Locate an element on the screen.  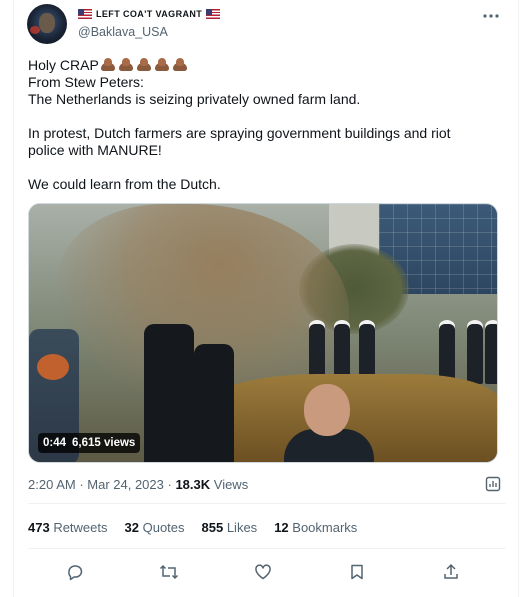
avatar-glow is located at coordinates (35, 30).